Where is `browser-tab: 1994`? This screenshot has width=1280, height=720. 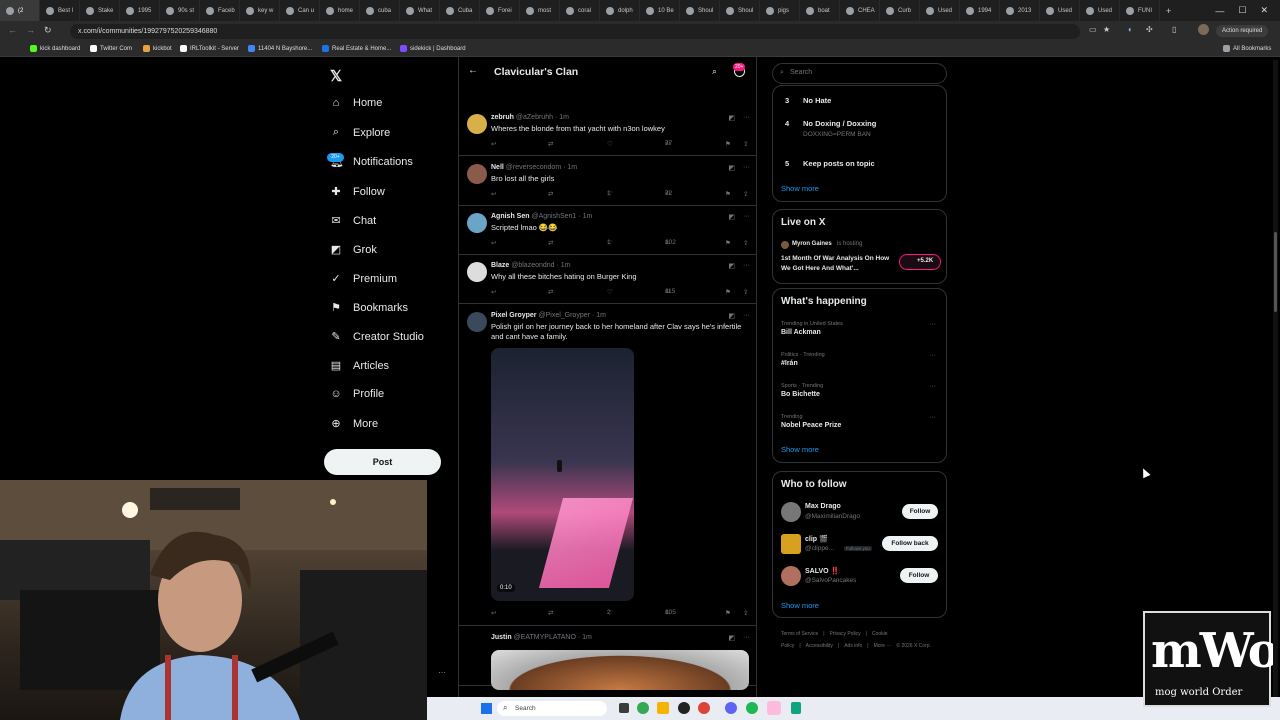 browser-tab: 1994 is located at coordinates (980, 10).